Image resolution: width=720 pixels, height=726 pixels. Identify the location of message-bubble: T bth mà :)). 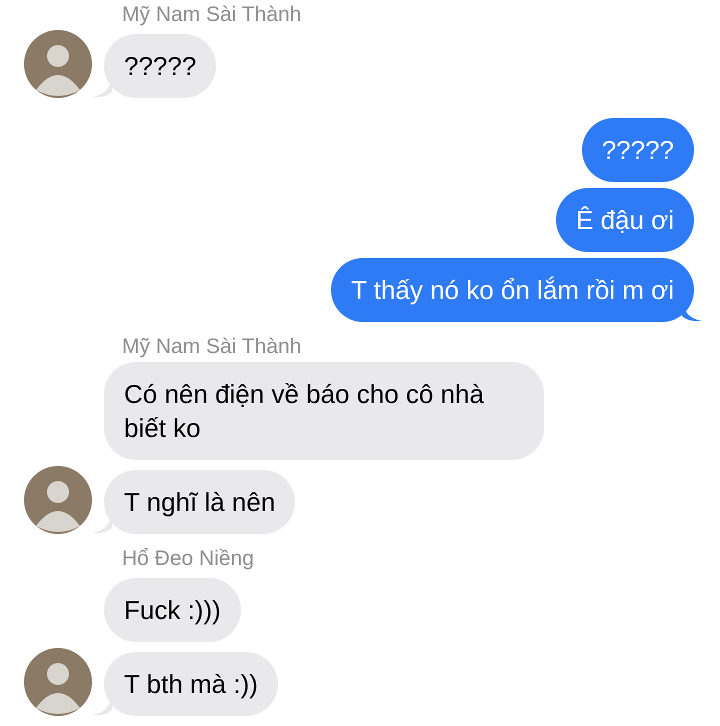
(191, 684).